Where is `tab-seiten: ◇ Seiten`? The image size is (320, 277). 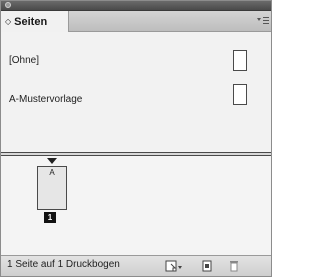
tab-seiten: ◇ Seiten is located at coordinates (35, 21).